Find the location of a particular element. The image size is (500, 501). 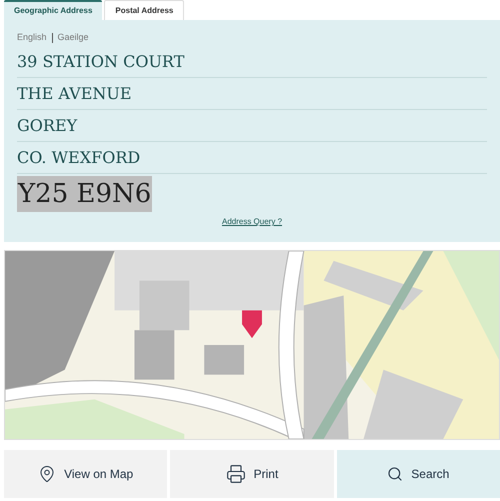

address-line: GOREY is located at coordinates (252, 126).